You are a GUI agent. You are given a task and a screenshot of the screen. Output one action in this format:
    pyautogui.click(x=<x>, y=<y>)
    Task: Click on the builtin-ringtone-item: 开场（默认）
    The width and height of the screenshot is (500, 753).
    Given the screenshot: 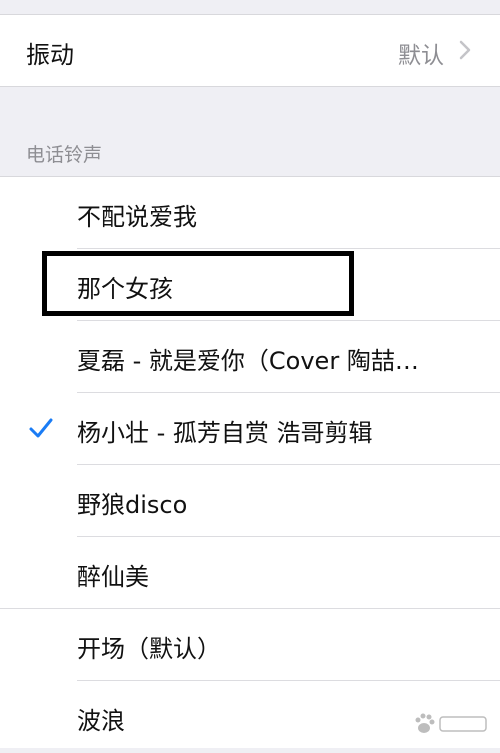 What is the action you would take?
    pyautogui.click(x=250, y=645)
    